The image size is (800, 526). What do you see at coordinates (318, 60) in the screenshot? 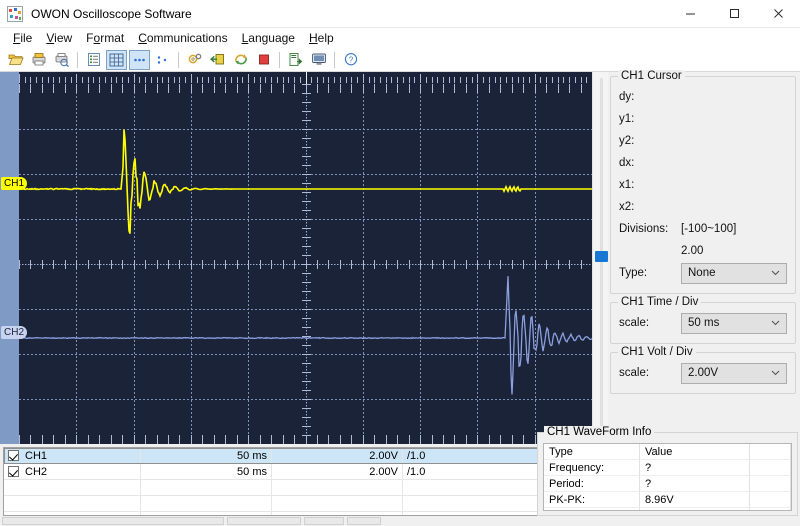
I see `monitor-icon` at bounding box center [318, 60].